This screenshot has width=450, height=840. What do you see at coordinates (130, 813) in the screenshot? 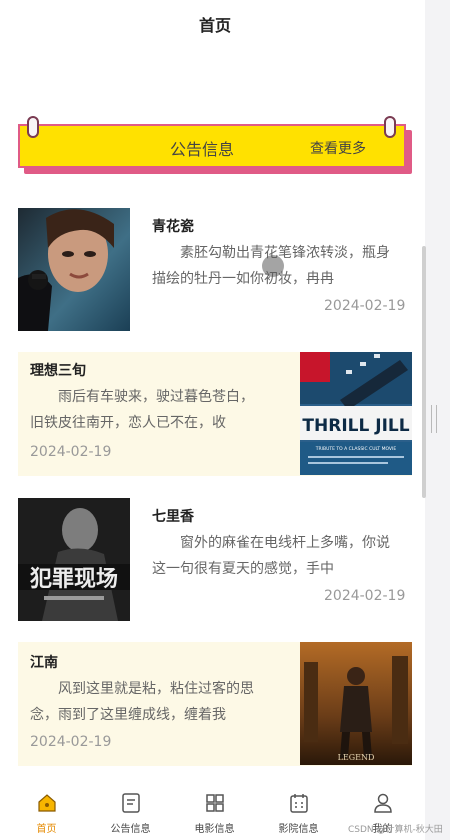
I see `tab-notice: 公告信息` at bounding box center [130, 813].